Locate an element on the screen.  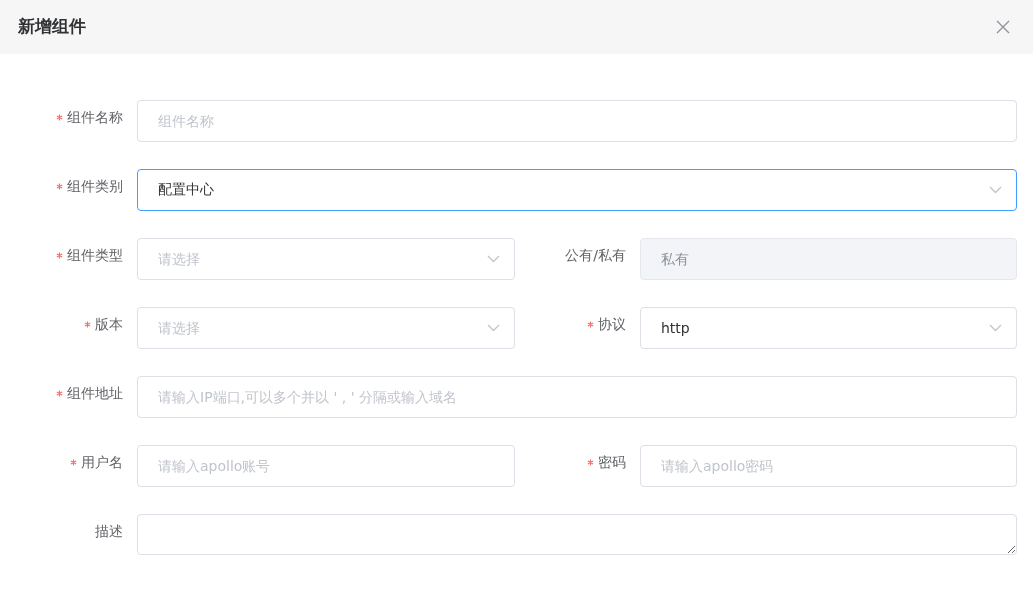
field-label: 用户名 is located at coordinates (102, 462).